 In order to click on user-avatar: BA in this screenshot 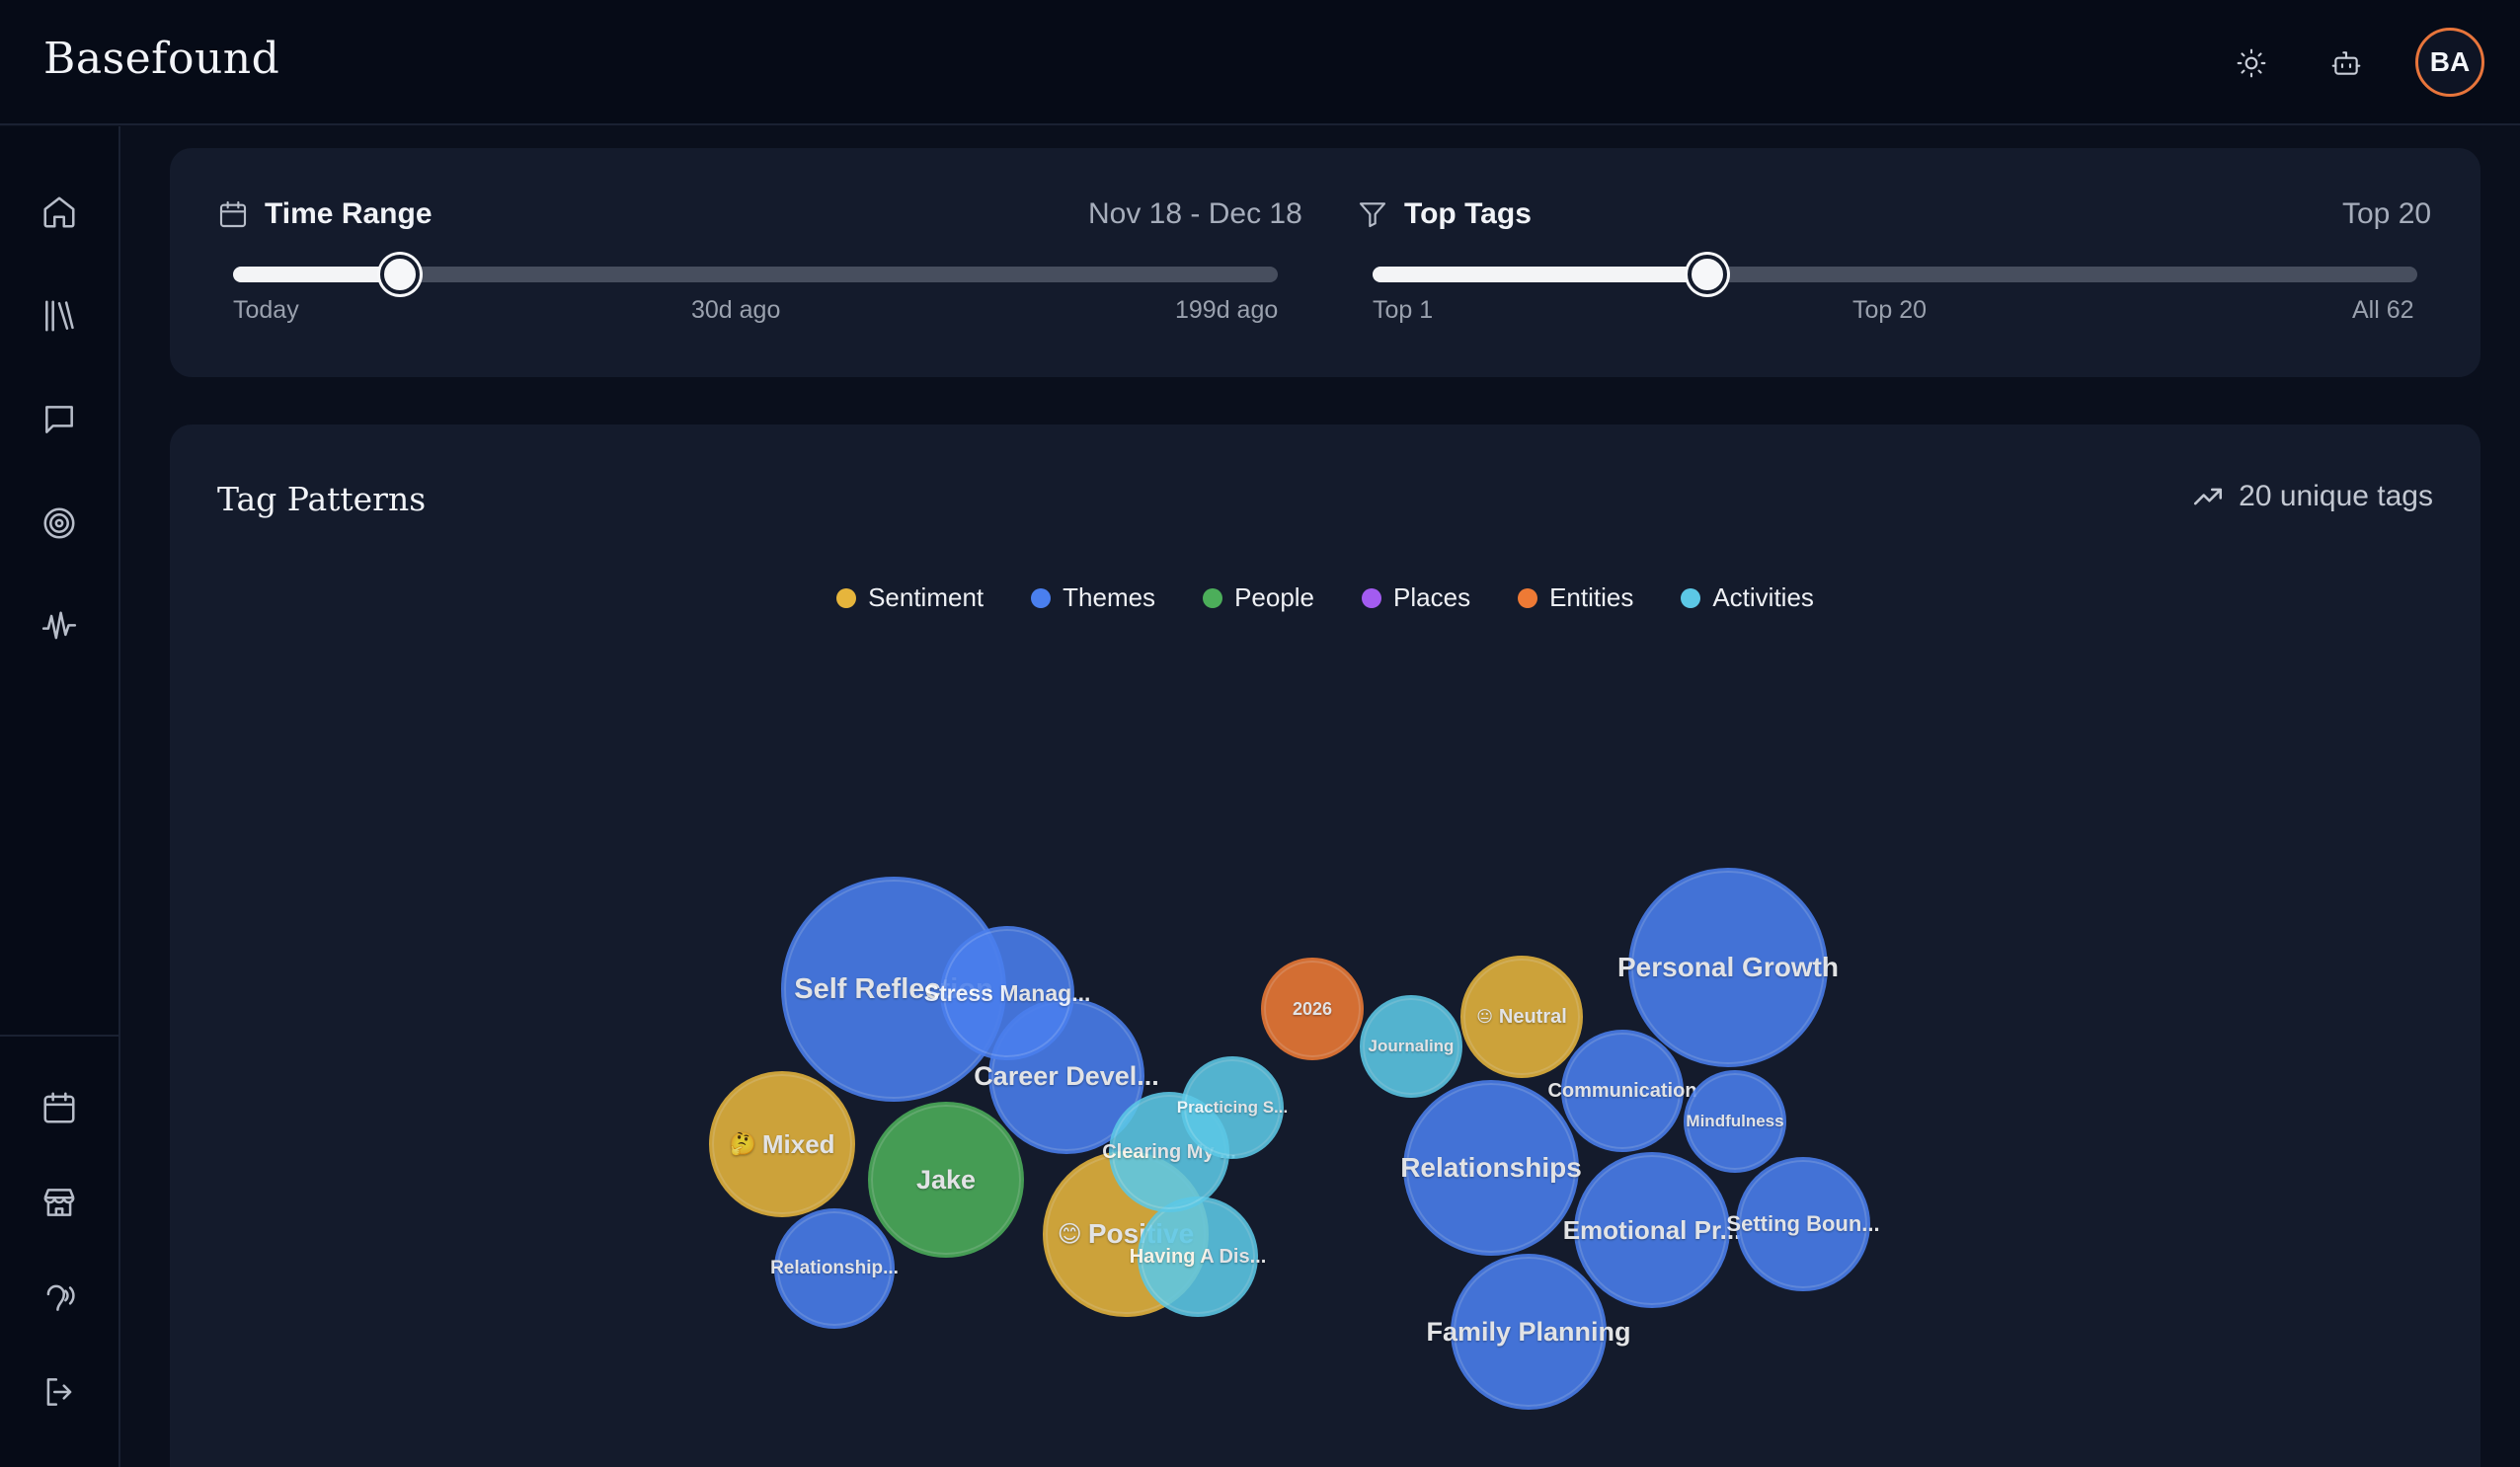, I will do `click(2449, 62)`.